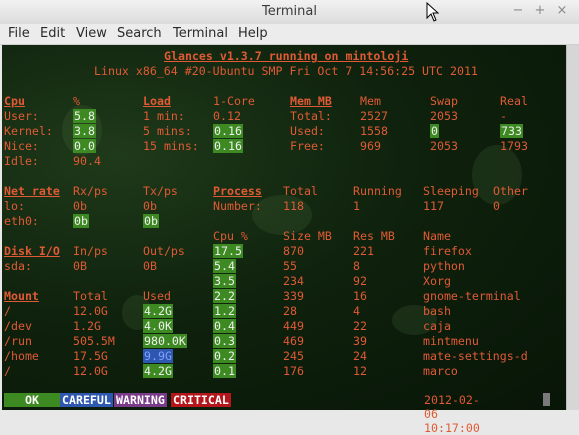 The width and height of the screenshot is (579, 435). What do you see at coordinates (437, 326) in the screenshot?
I see `proc-name: caja` at bounding box center [437, 326].